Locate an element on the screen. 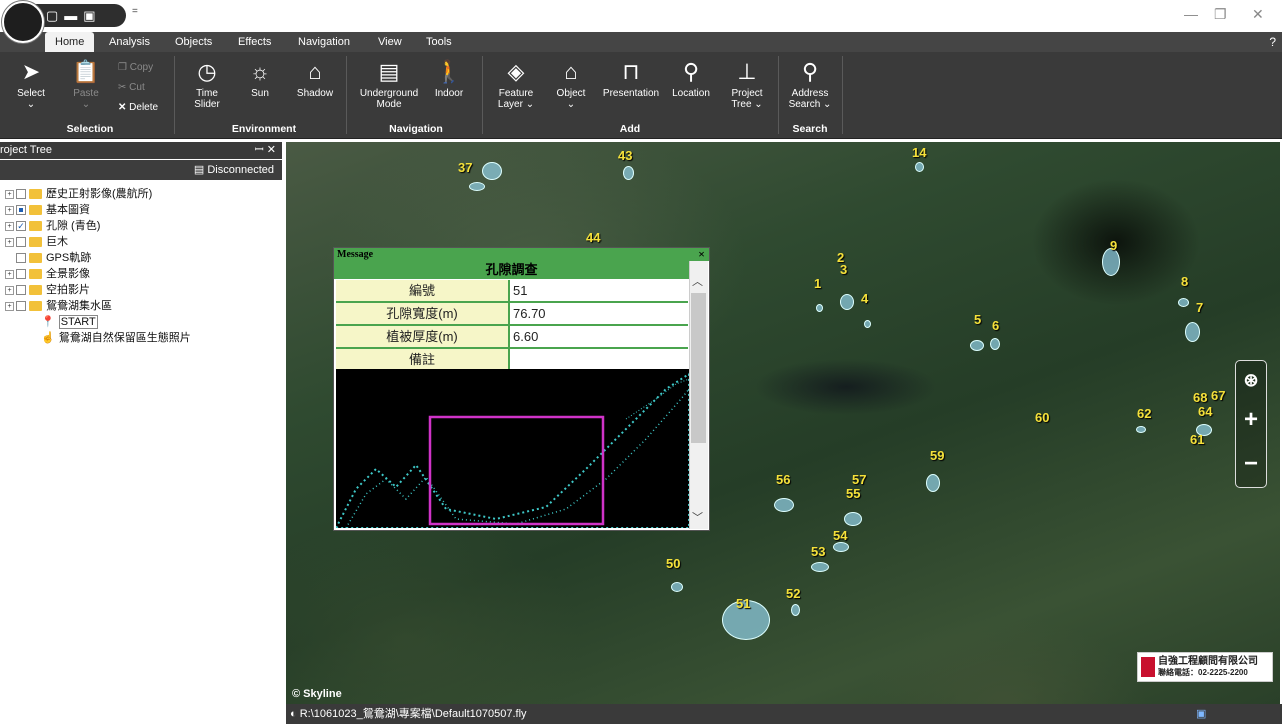 The height and width of the screenshot is (724, 1282). tab-tools: Tools is located at coordinates (439, 42).